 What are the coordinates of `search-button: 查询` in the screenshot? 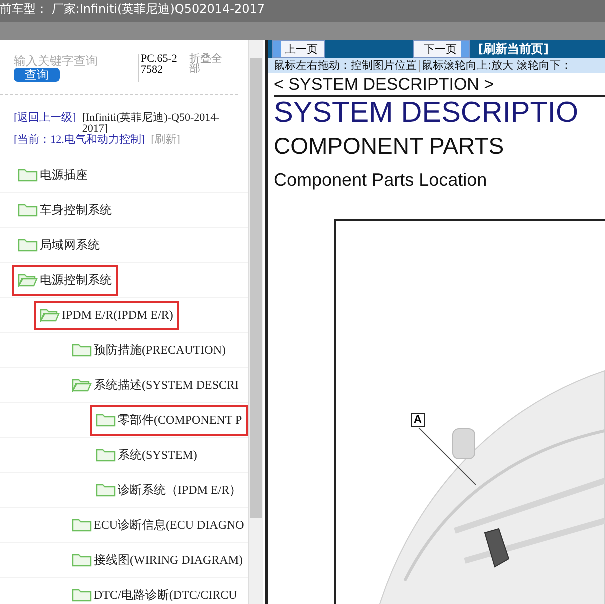 It's located at (37, 75).